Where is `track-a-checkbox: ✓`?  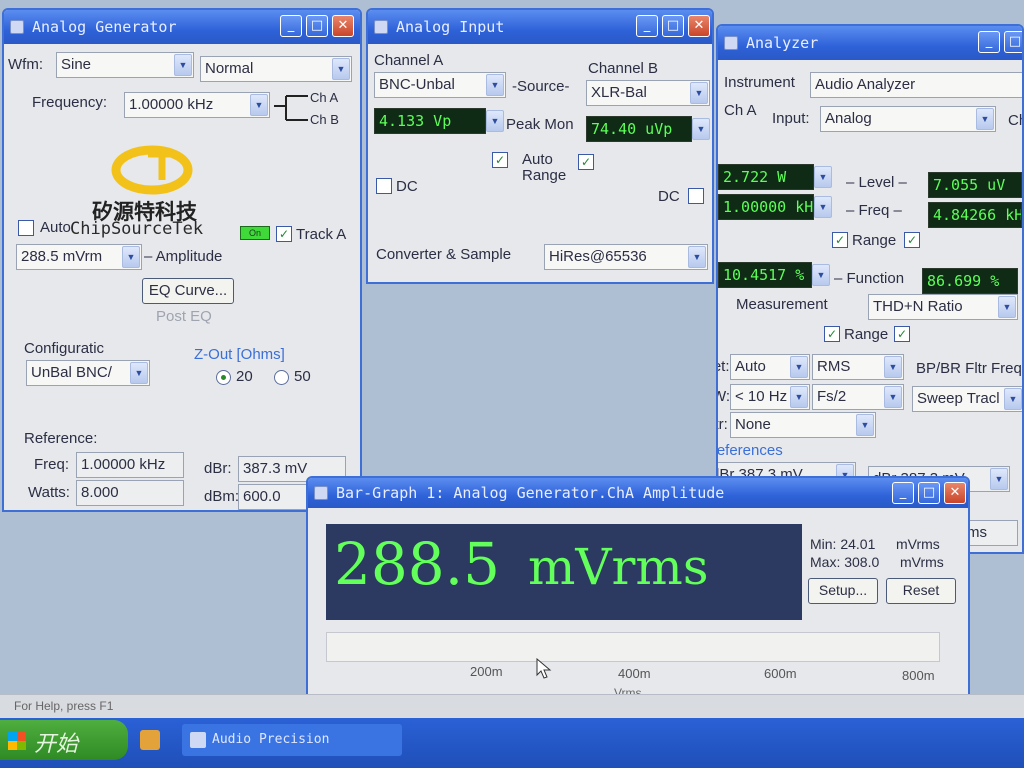
track-a-checkbox: ✓ is located at coordinates (284, 234).